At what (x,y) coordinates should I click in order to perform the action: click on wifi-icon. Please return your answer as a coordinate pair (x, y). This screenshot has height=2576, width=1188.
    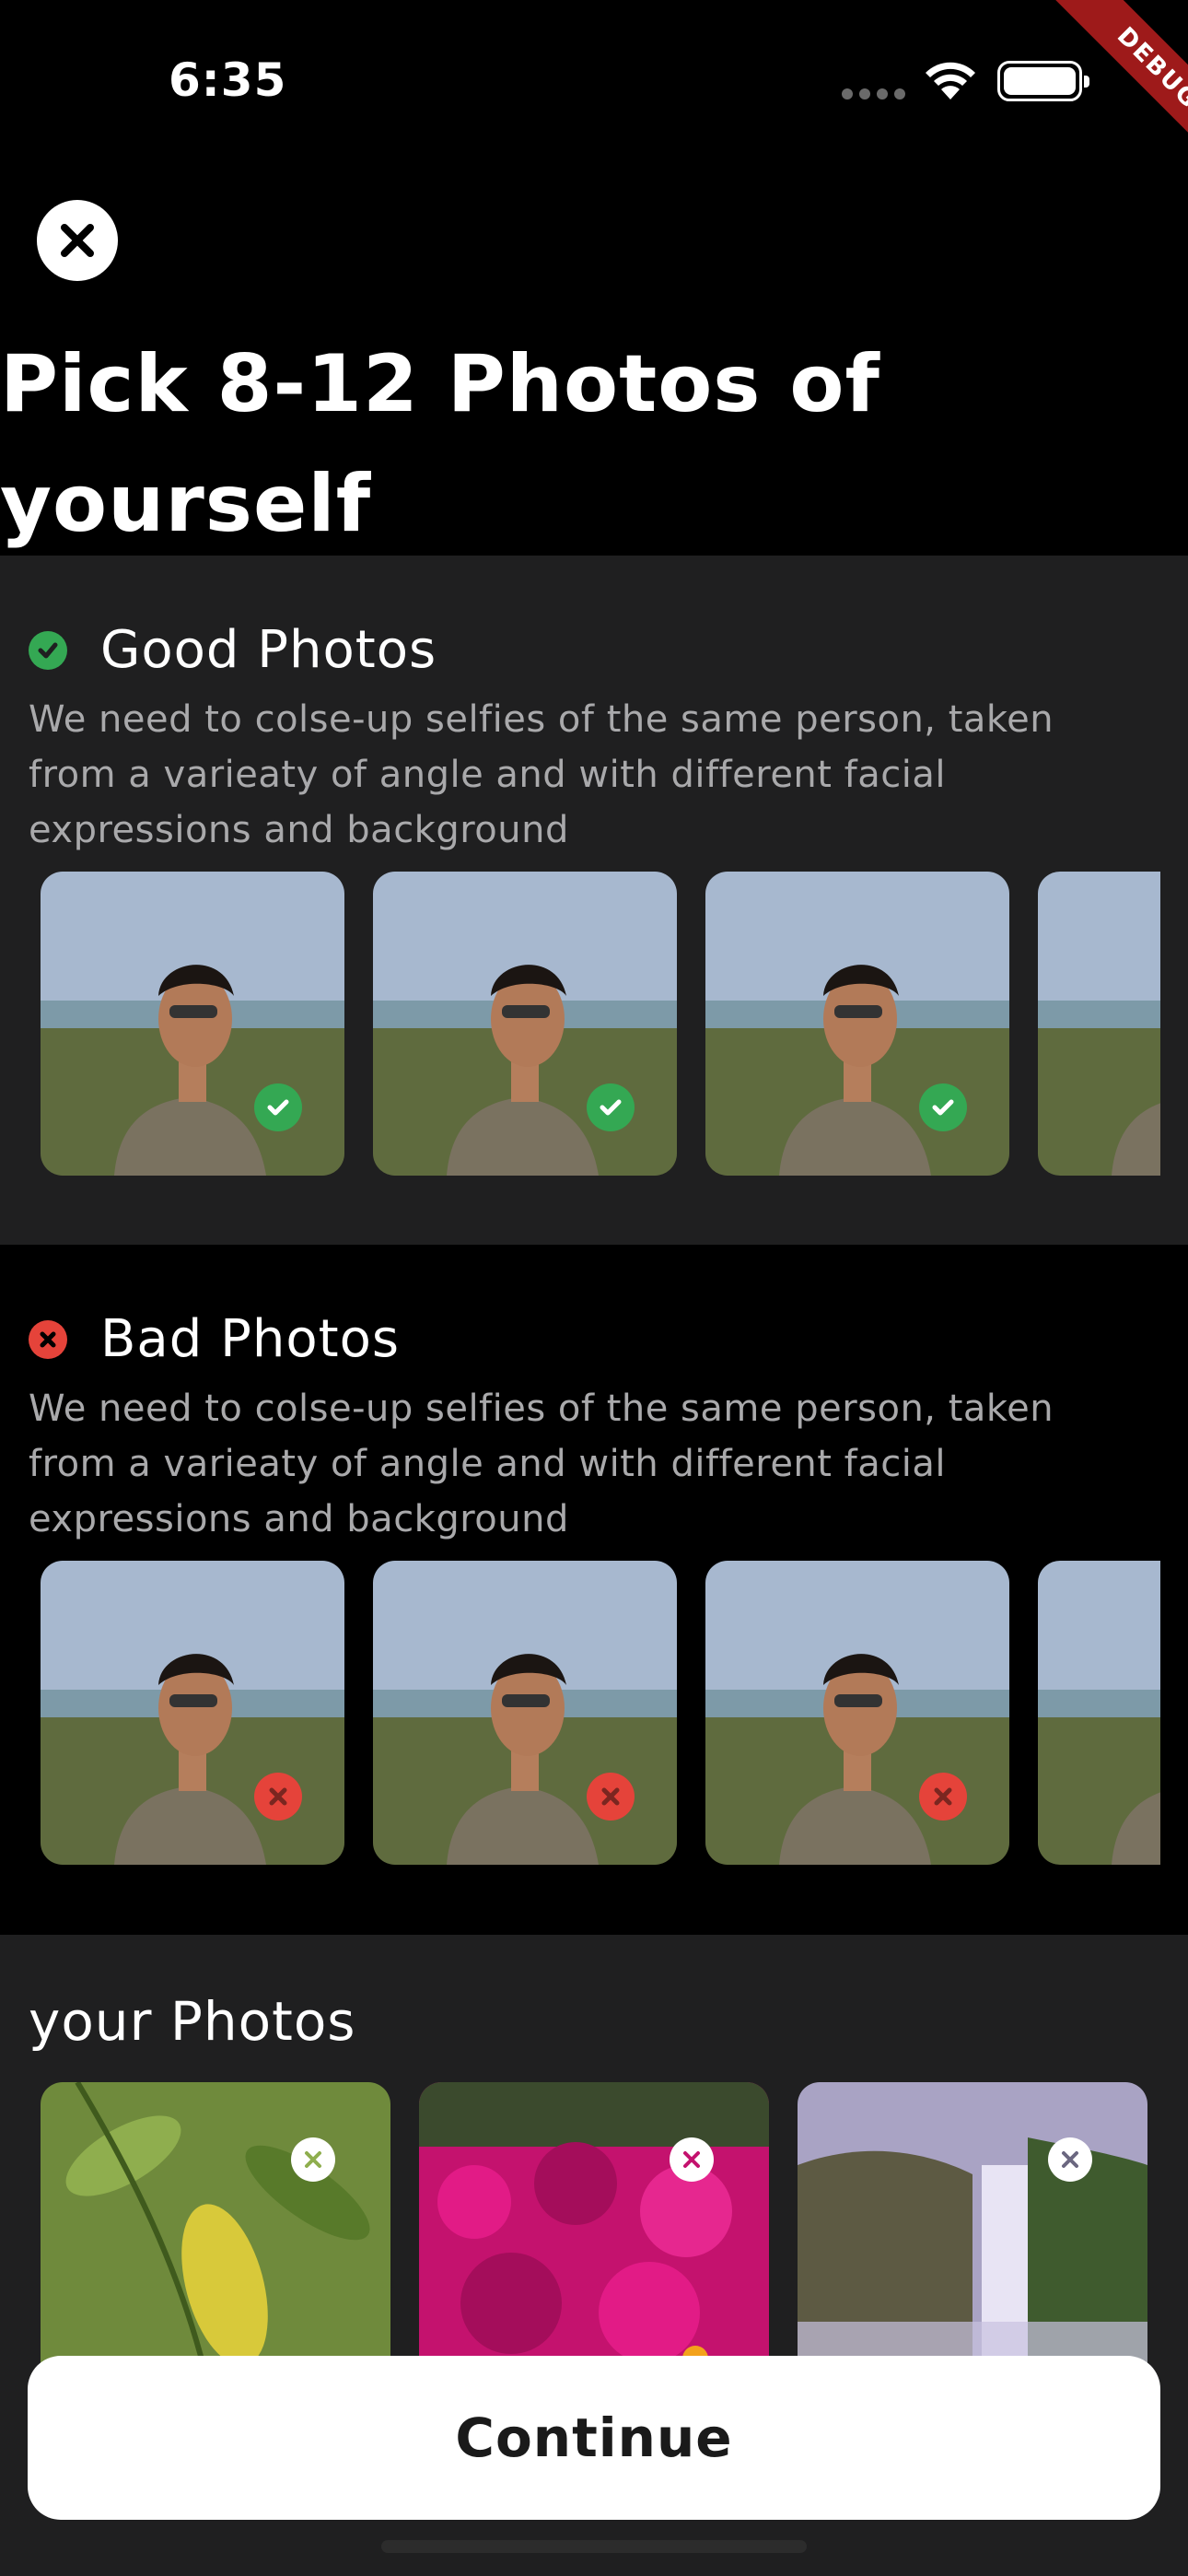
    Looking at the image, I should click on (951, 81).